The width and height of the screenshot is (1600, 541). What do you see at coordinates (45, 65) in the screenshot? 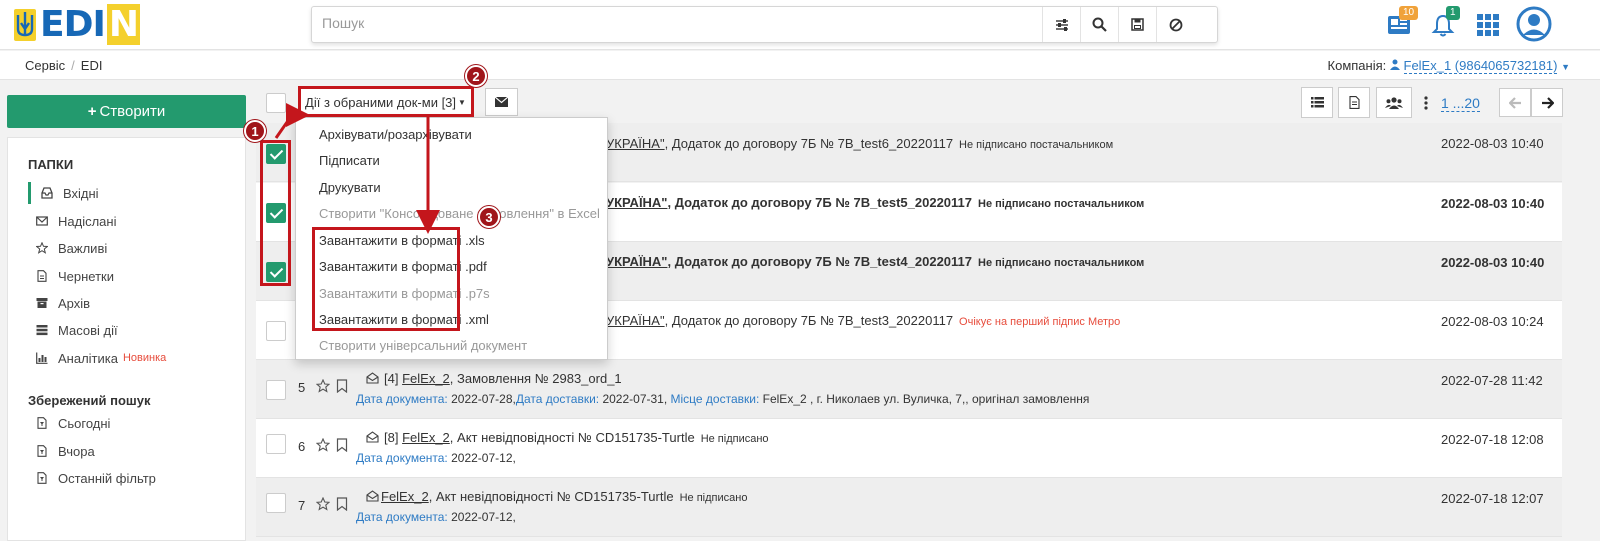
I see `breadcrumb-service: Сервіс` at bounding box center [45, 65].